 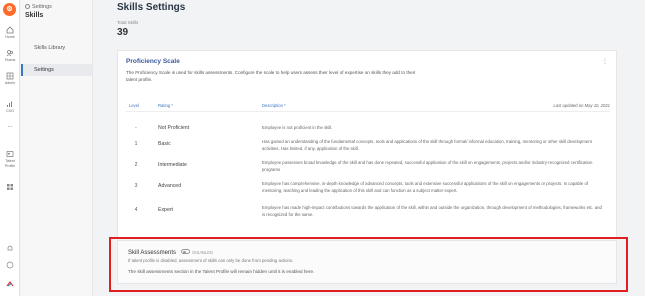 What do you see at coordinates (10, 37) in the screenshot?
I see `rail-label: Home` at bounding box center [10, 37].